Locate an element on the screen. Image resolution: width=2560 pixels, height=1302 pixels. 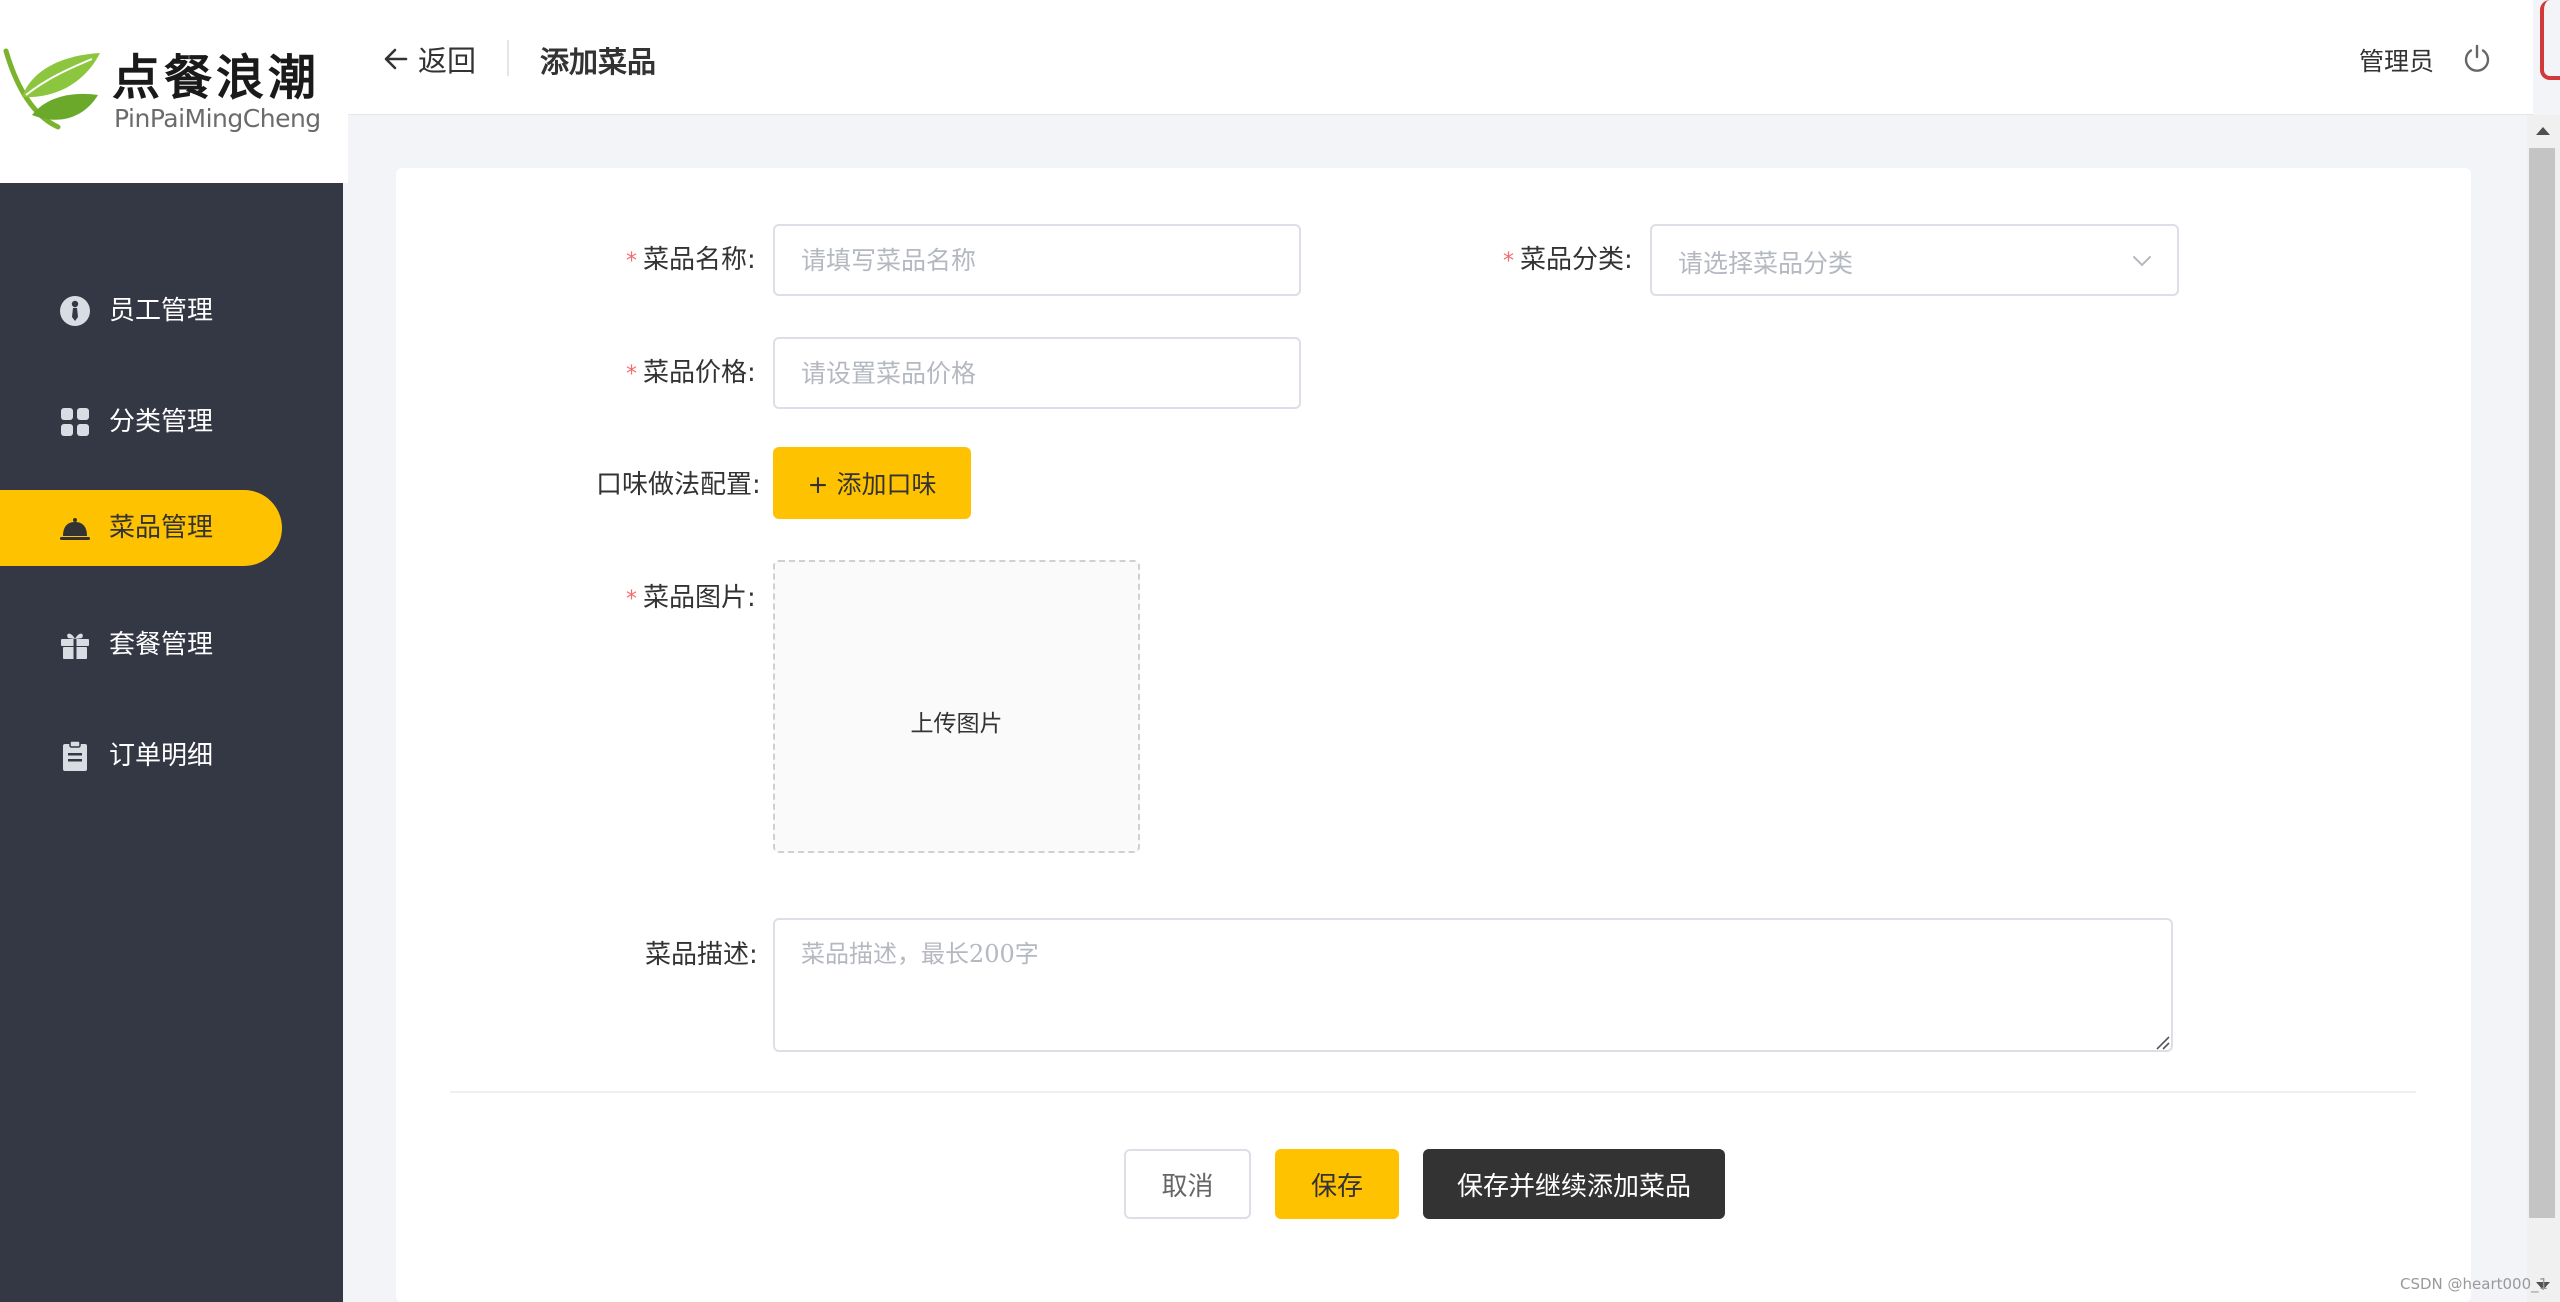
flavor-config-label: 口味做法配置: is located at coordinates (678, 485).